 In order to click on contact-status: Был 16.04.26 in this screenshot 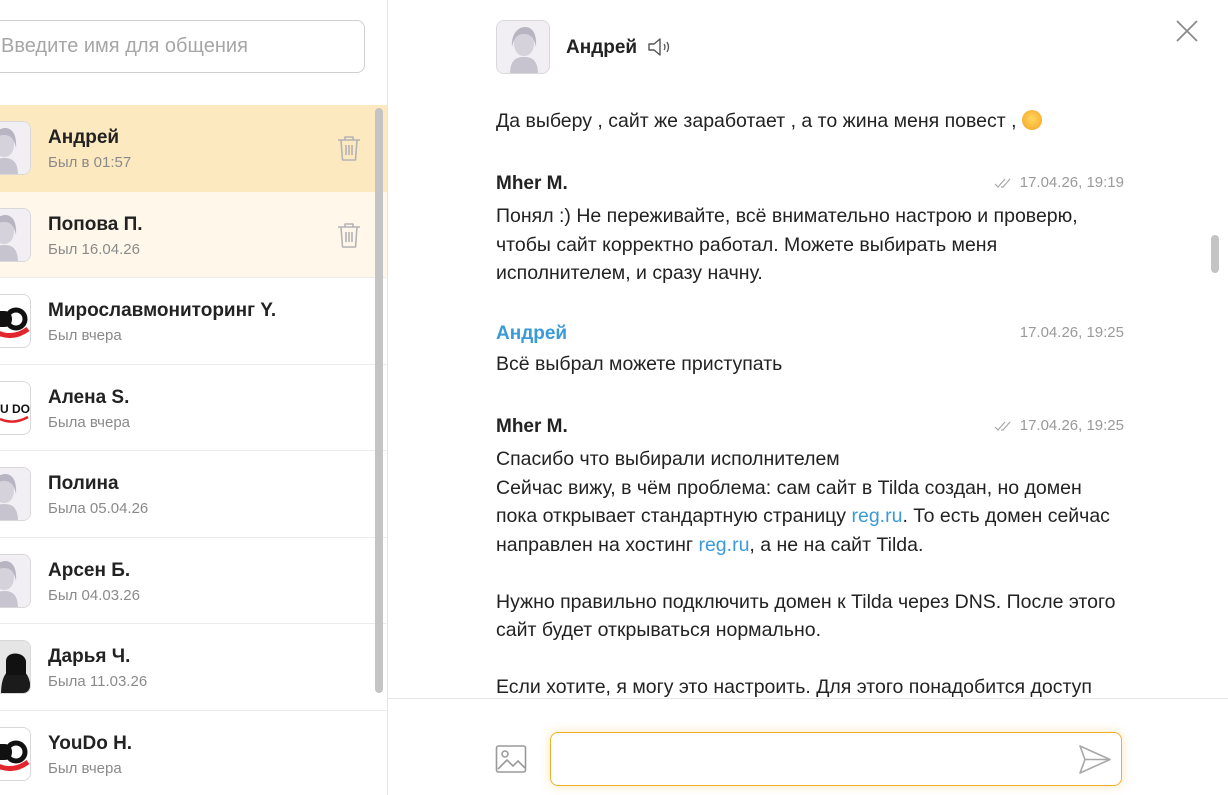, I will do `click(94, 249)`.